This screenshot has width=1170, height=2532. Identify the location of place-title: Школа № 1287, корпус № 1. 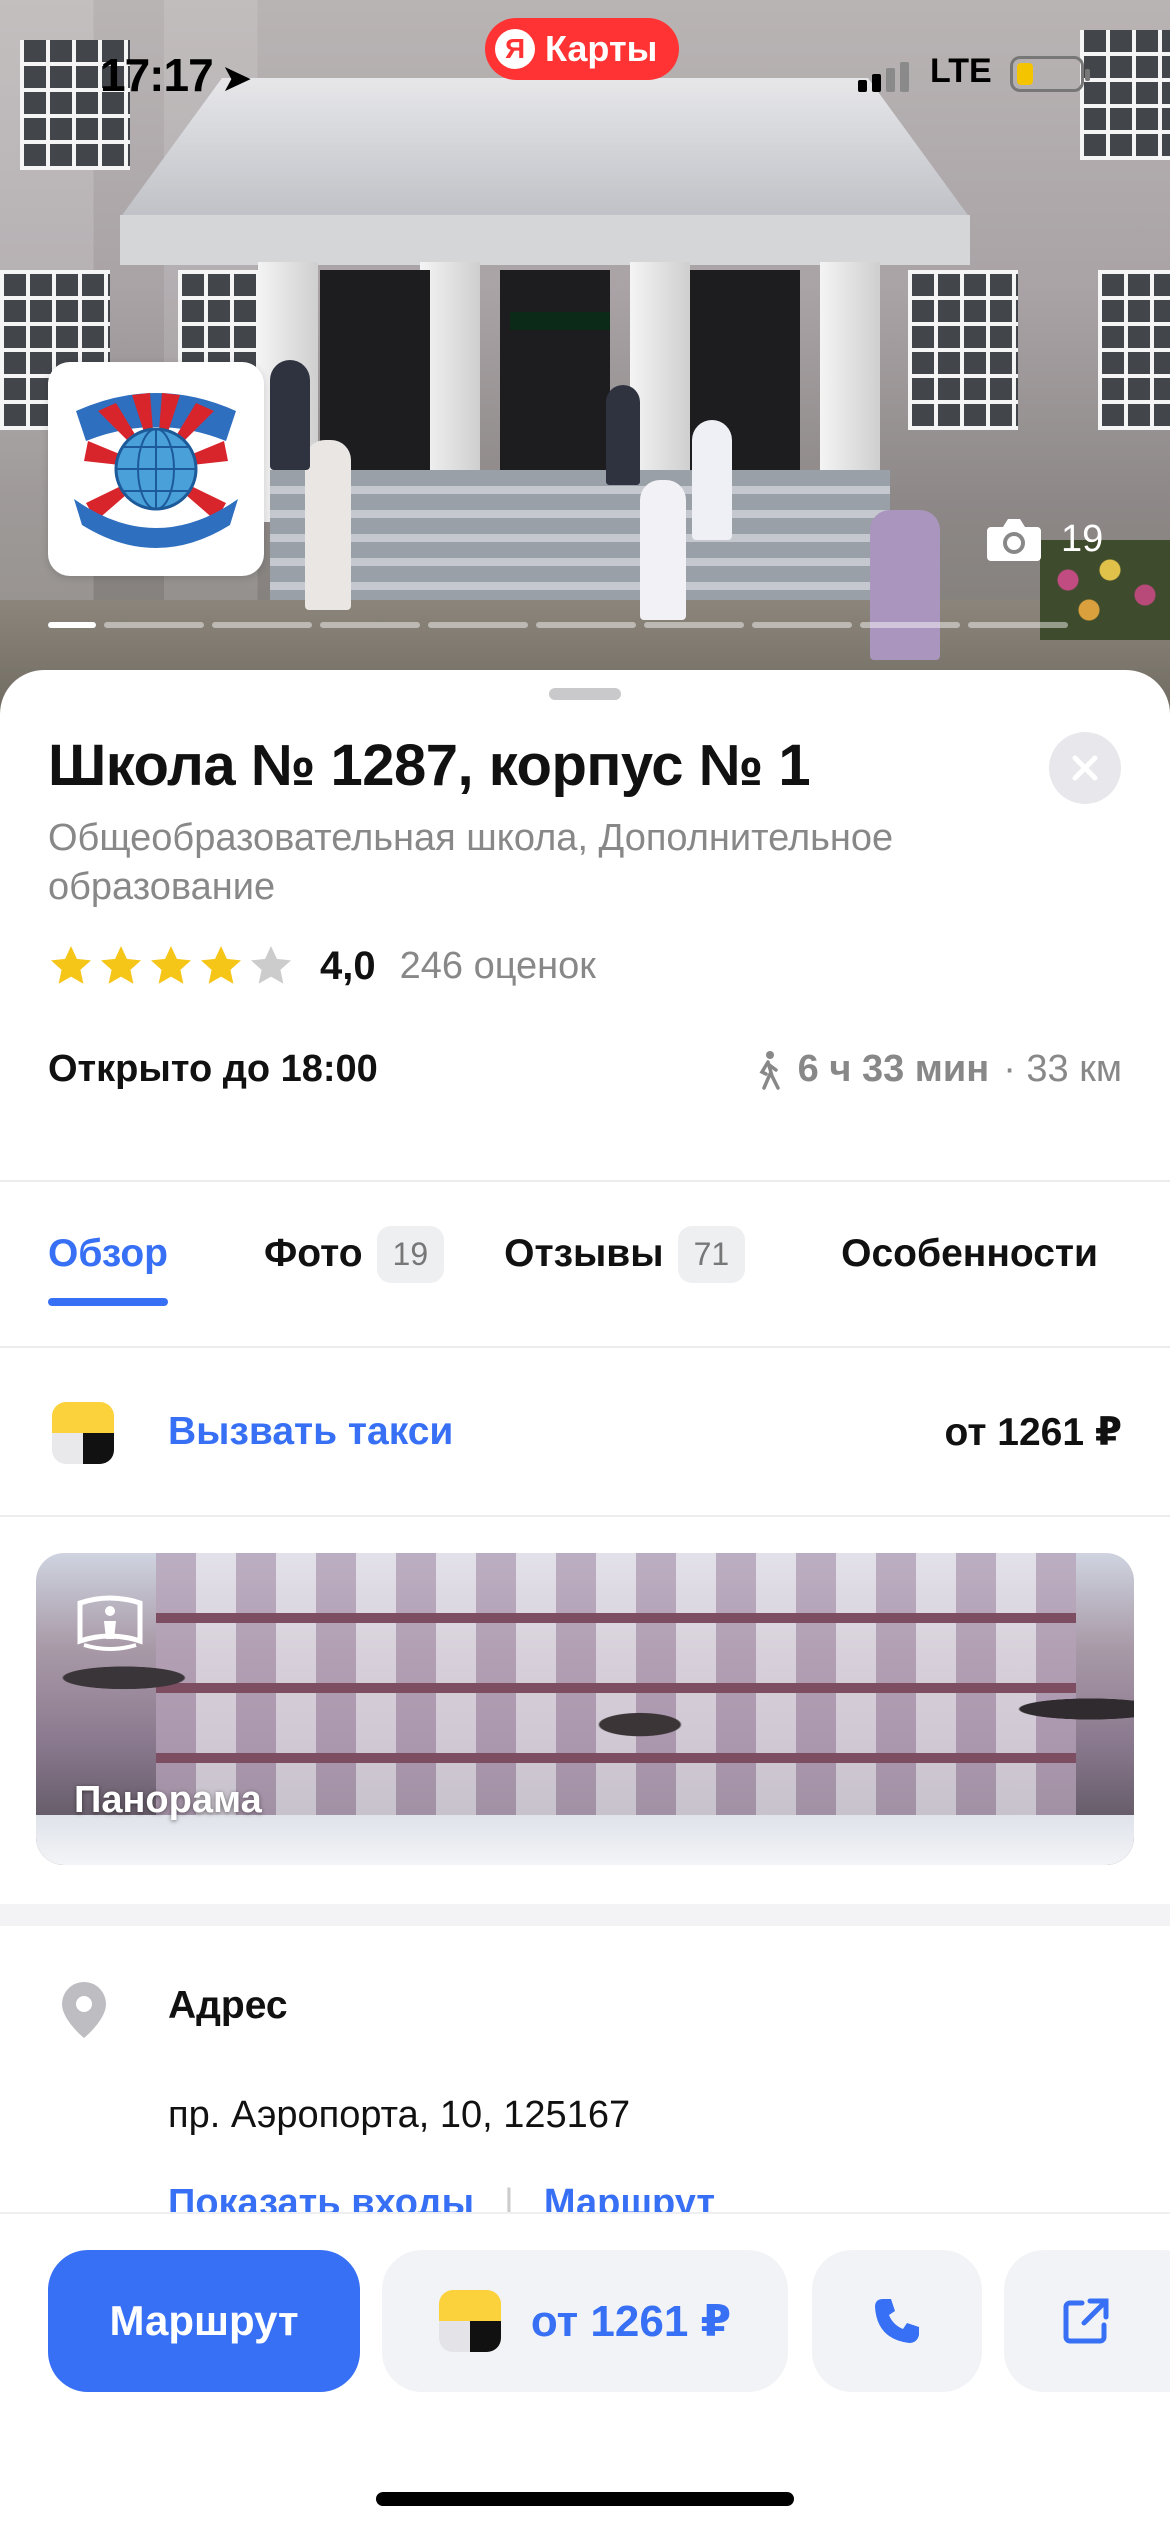
(429, 765).